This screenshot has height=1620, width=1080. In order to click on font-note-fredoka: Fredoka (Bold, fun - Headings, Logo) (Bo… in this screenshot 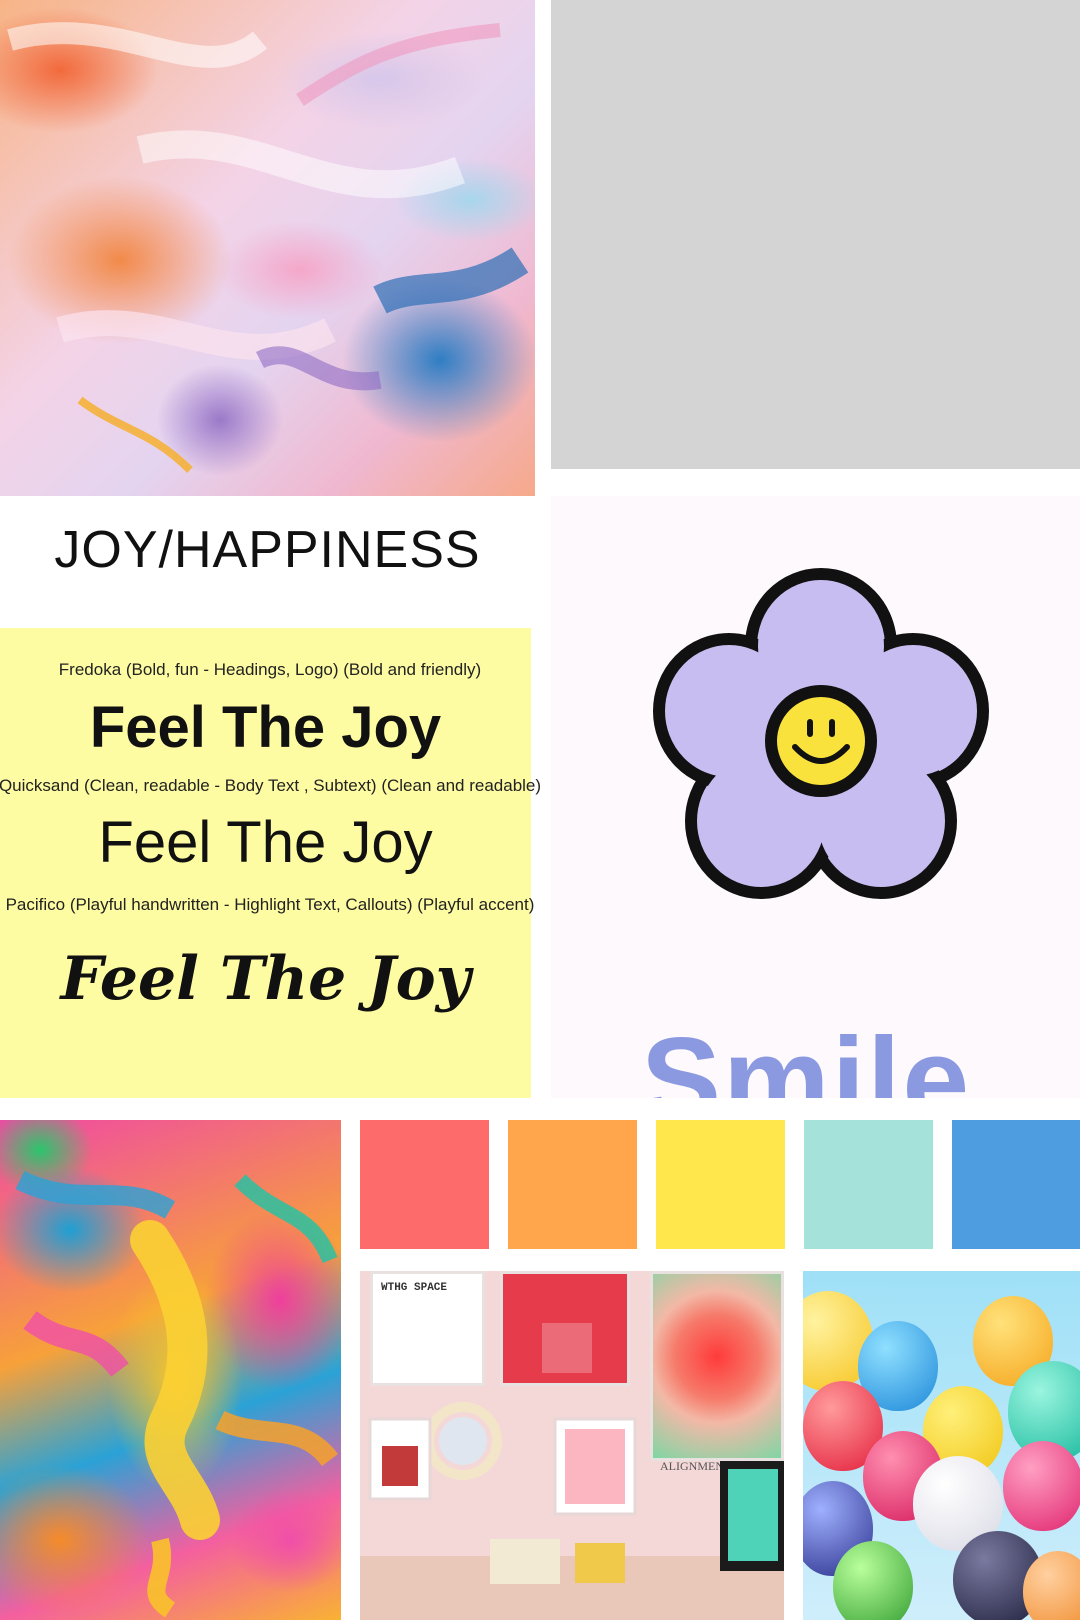, I will do `click(270, 669)`.